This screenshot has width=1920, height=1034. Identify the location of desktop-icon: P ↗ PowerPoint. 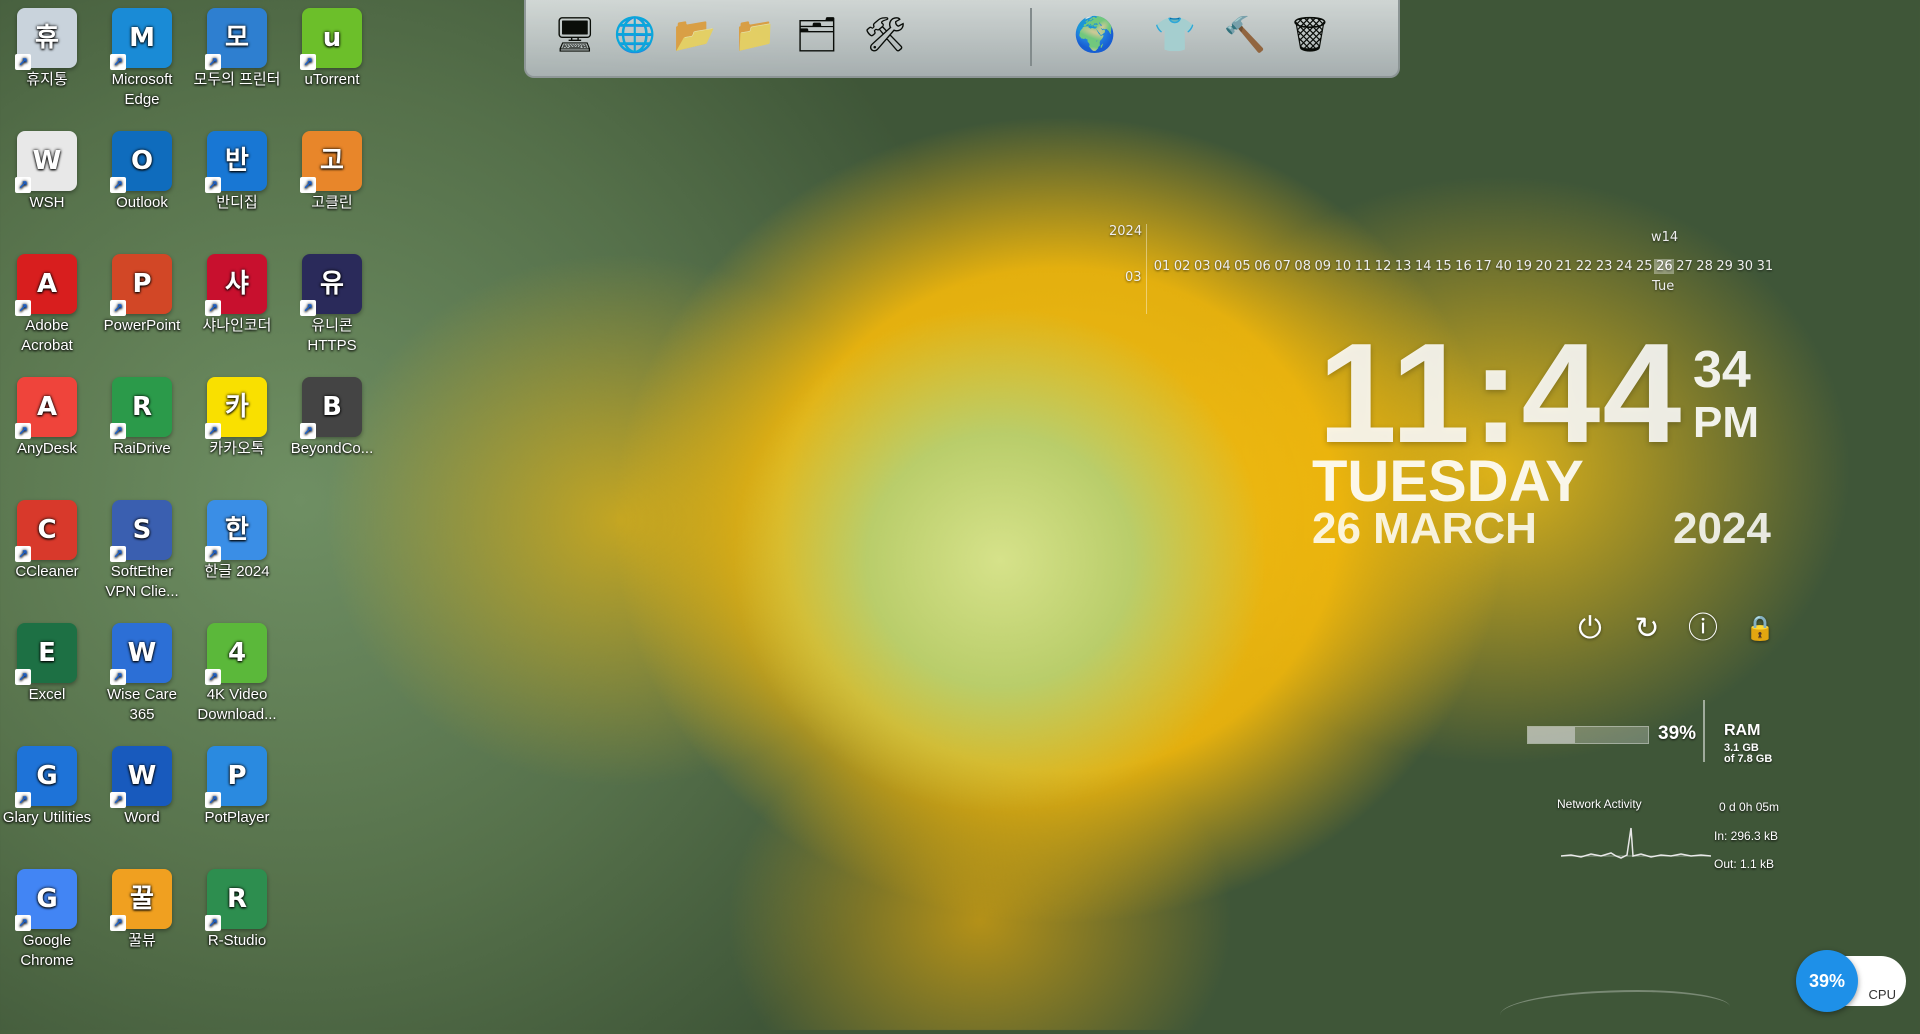
(142, 293).